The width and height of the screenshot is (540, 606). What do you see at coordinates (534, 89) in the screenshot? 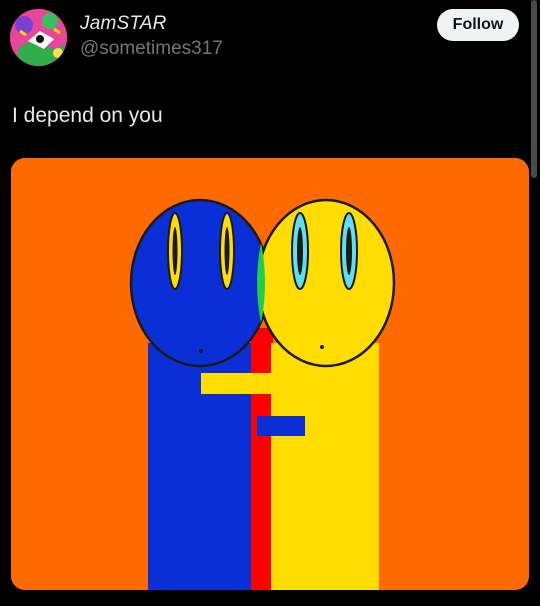
I see `scrollbar` at bounding box center [534, 89].